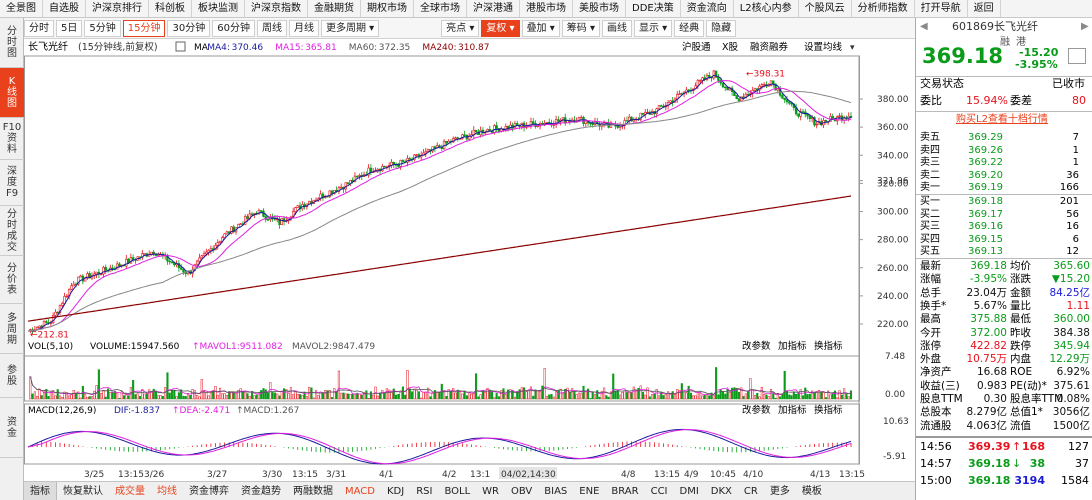 The width and height of the screenshot is (1092, 500). Describe the element at coordinates (1002, 119) in the screenshot. I see `l2-link: 购买L2查看十档行情` at that location.